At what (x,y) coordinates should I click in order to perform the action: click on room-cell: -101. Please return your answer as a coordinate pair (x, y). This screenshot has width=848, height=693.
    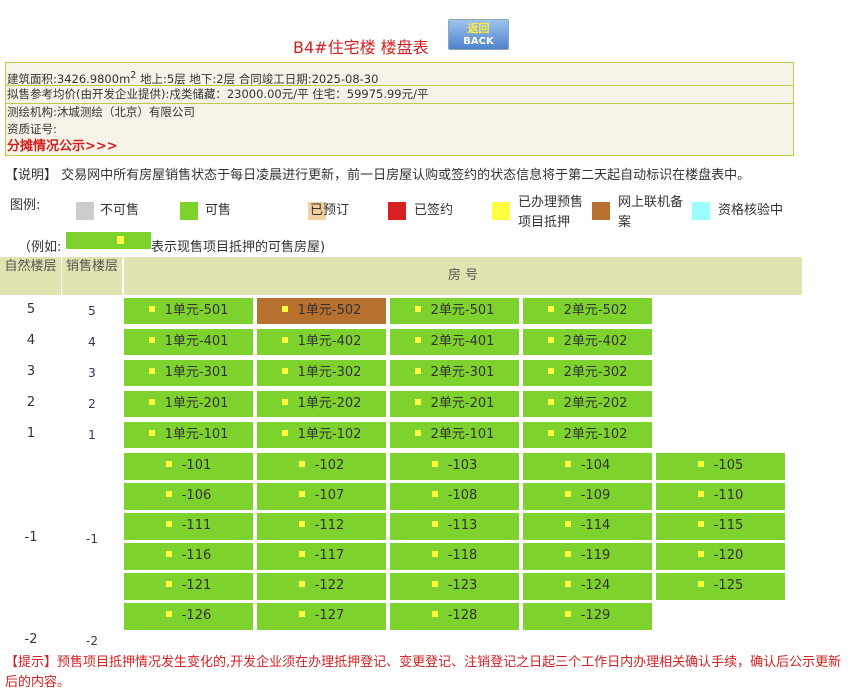
    Looking at the image, I should click on (188, 466).